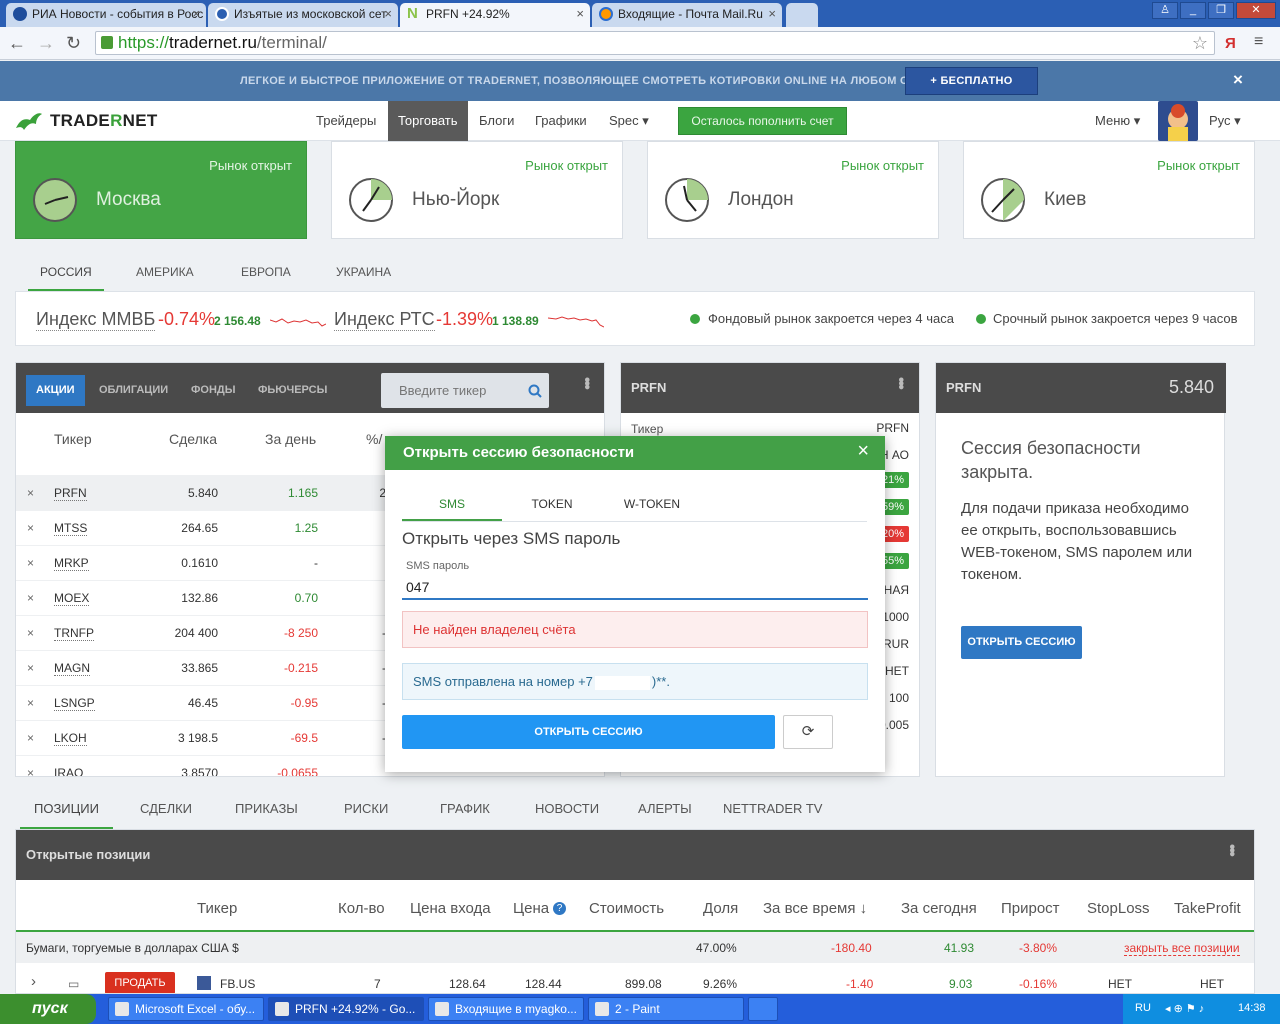  Describe the element at coordinates (72, 668) in the screenshot. I see `quote-ticker: MAGN` at that location.